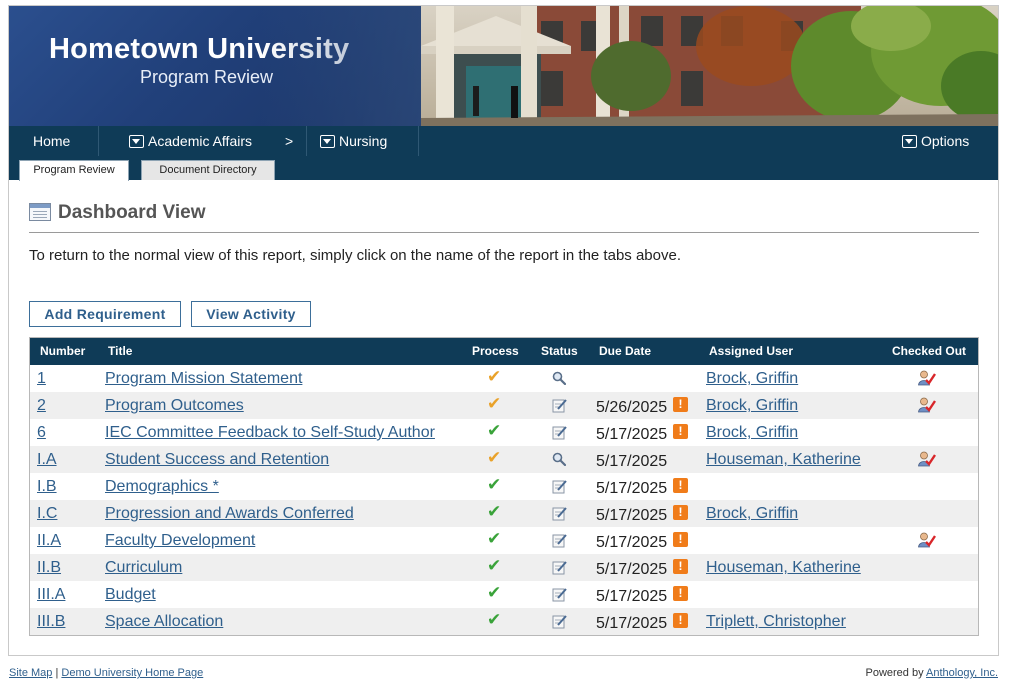  What do you see at coordinates (945, 141) in the screenshot?
I see `nav-options-label: Options` at bounding box center [945, 141].